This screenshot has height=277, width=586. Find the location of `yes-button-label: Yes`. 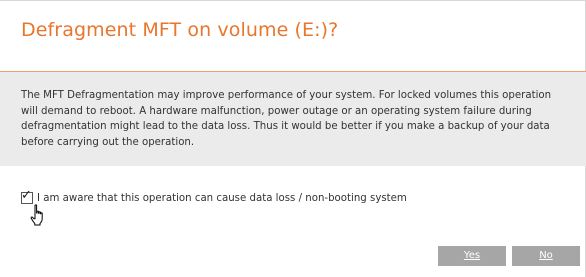

yes-button-label: Yes is located at coordinates (472, 255).